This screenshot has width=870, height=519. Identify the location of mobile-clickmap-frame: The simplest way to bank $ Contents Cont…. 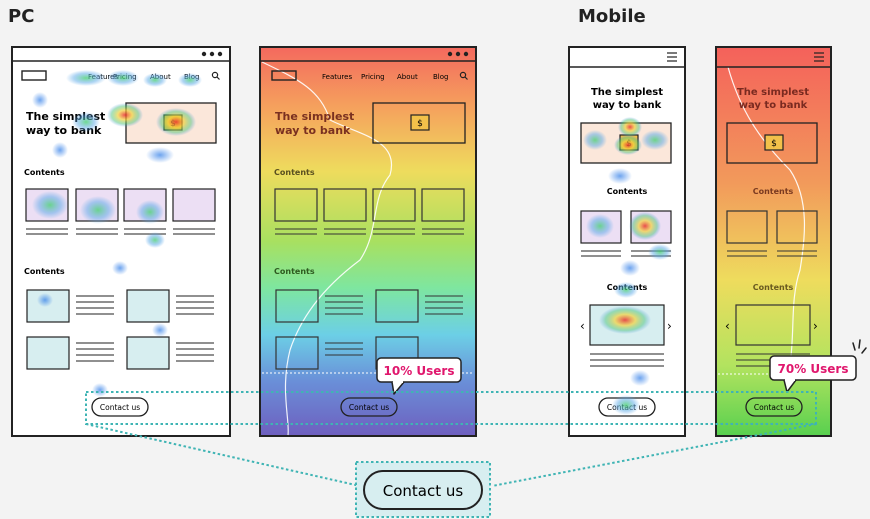
(627, 241).